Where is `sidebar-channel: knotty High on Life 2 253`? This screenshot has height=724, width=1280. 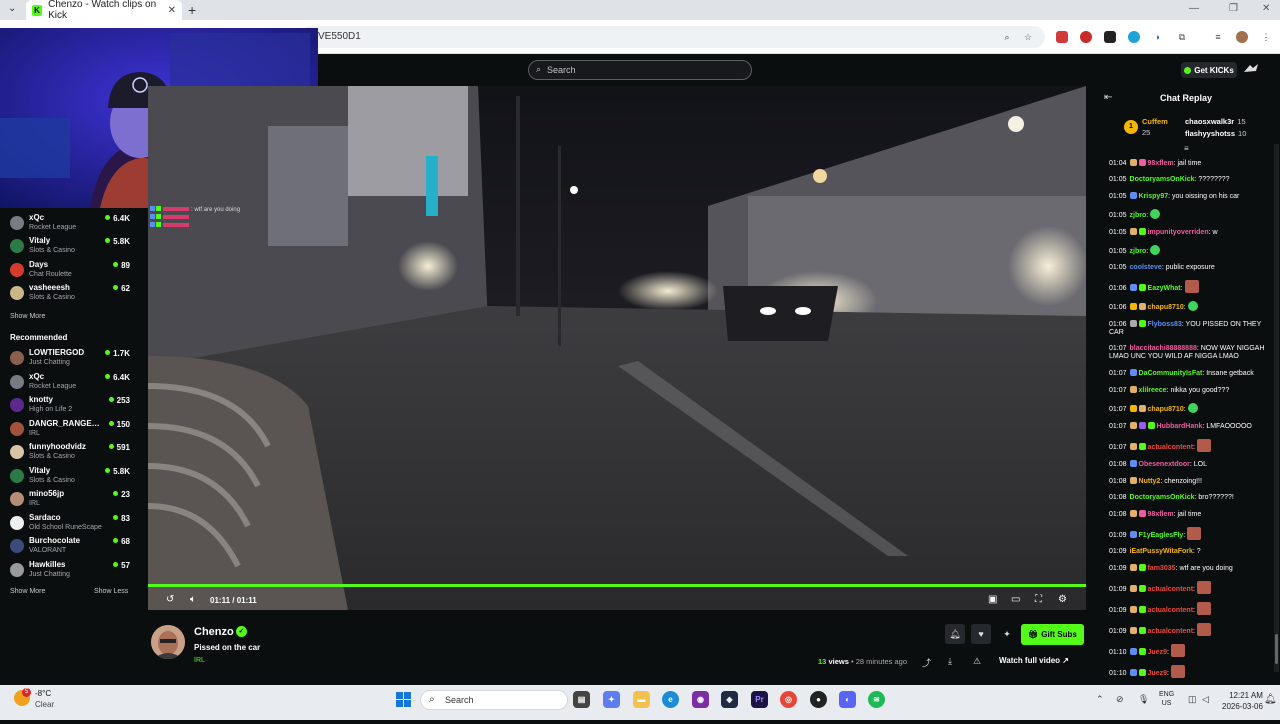
sidebar-channel: knotty High on Life 2 253 is located at coordinates (69, 406).